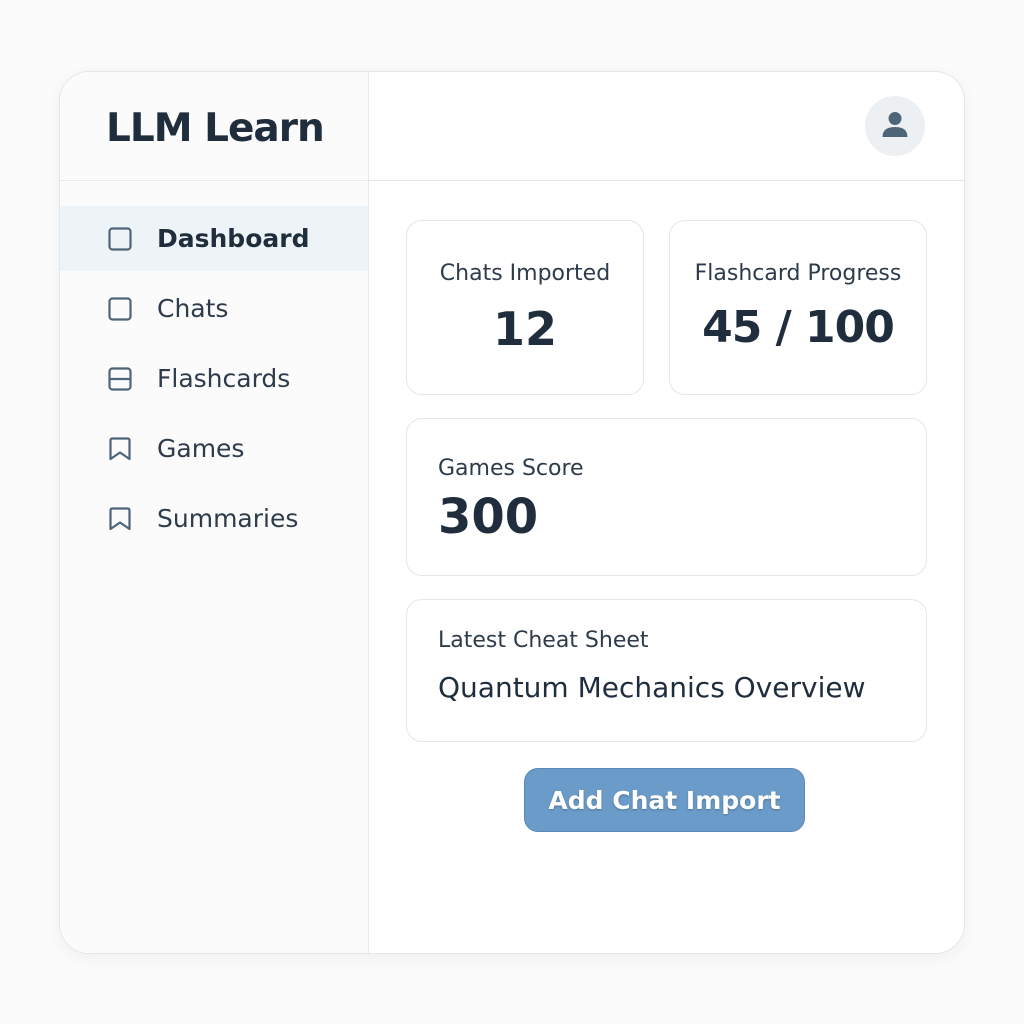 The height and width of the screenshot is (1024, 1024). I want to click on sidebar-item-games: Games, so click(214, 448).